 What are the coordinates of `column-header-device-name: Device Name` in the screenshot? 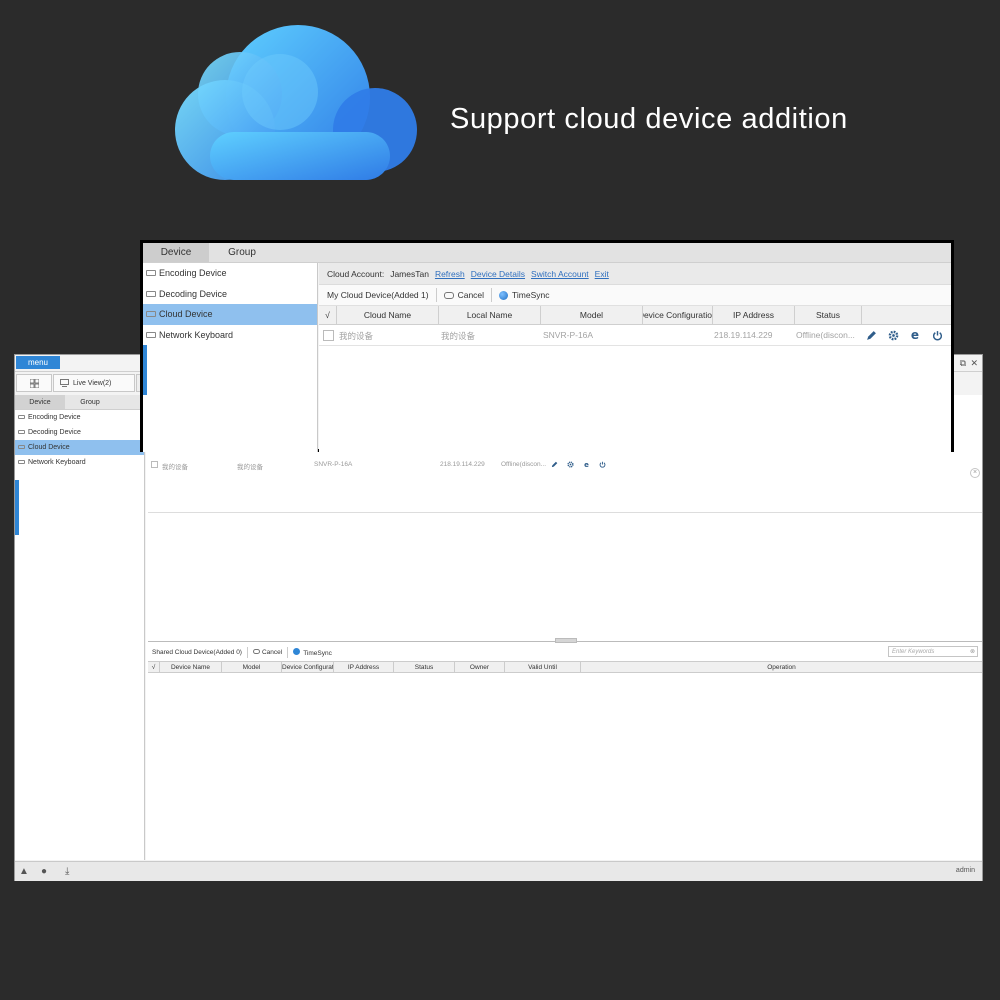 It's located at (191, 667).